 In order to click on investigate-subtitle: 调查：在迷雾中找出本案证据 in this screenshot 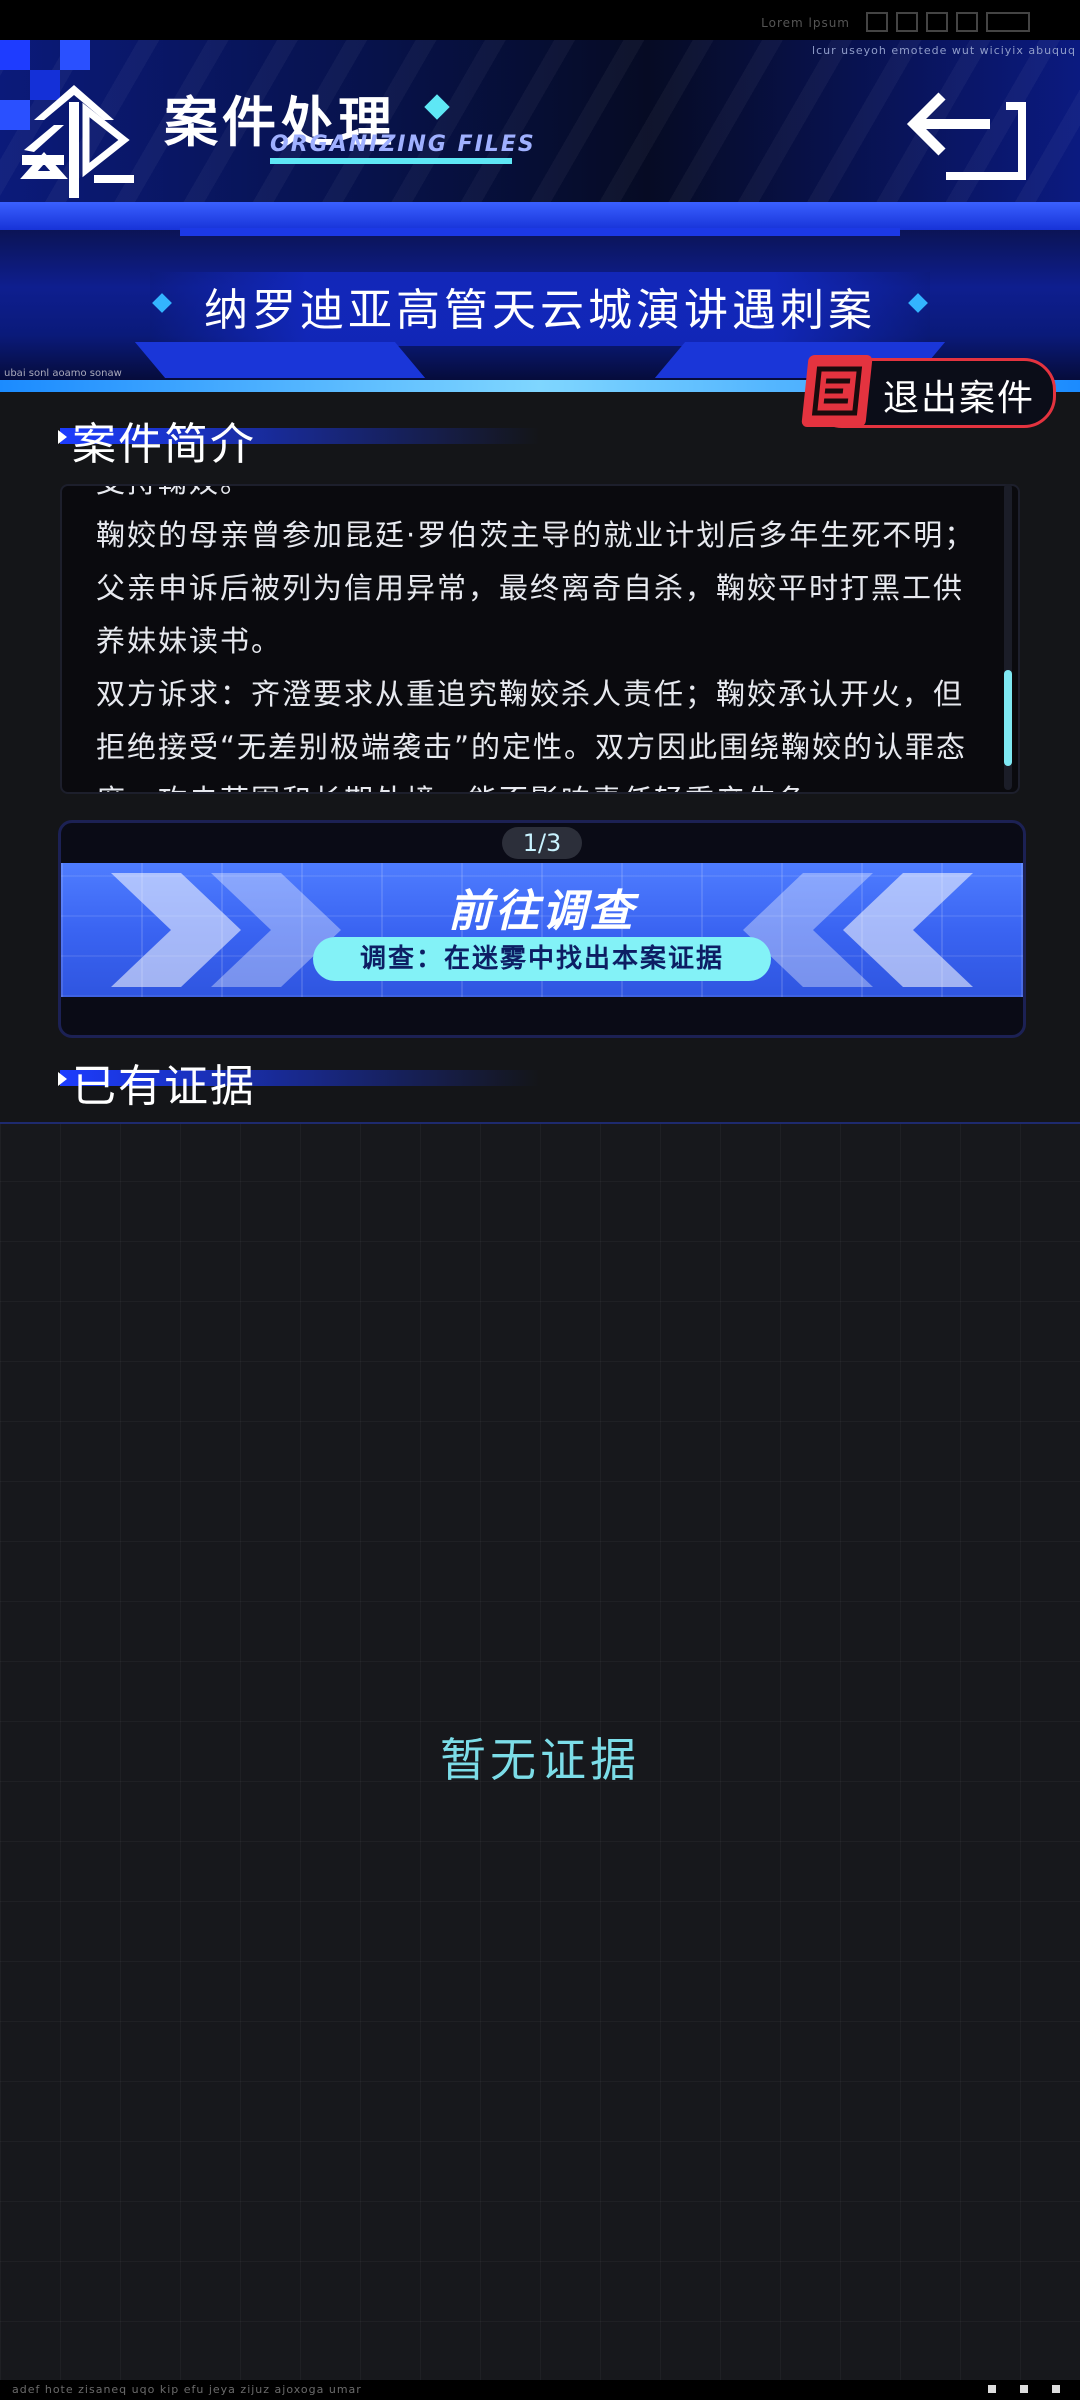, I will do `click(541, 959)`.